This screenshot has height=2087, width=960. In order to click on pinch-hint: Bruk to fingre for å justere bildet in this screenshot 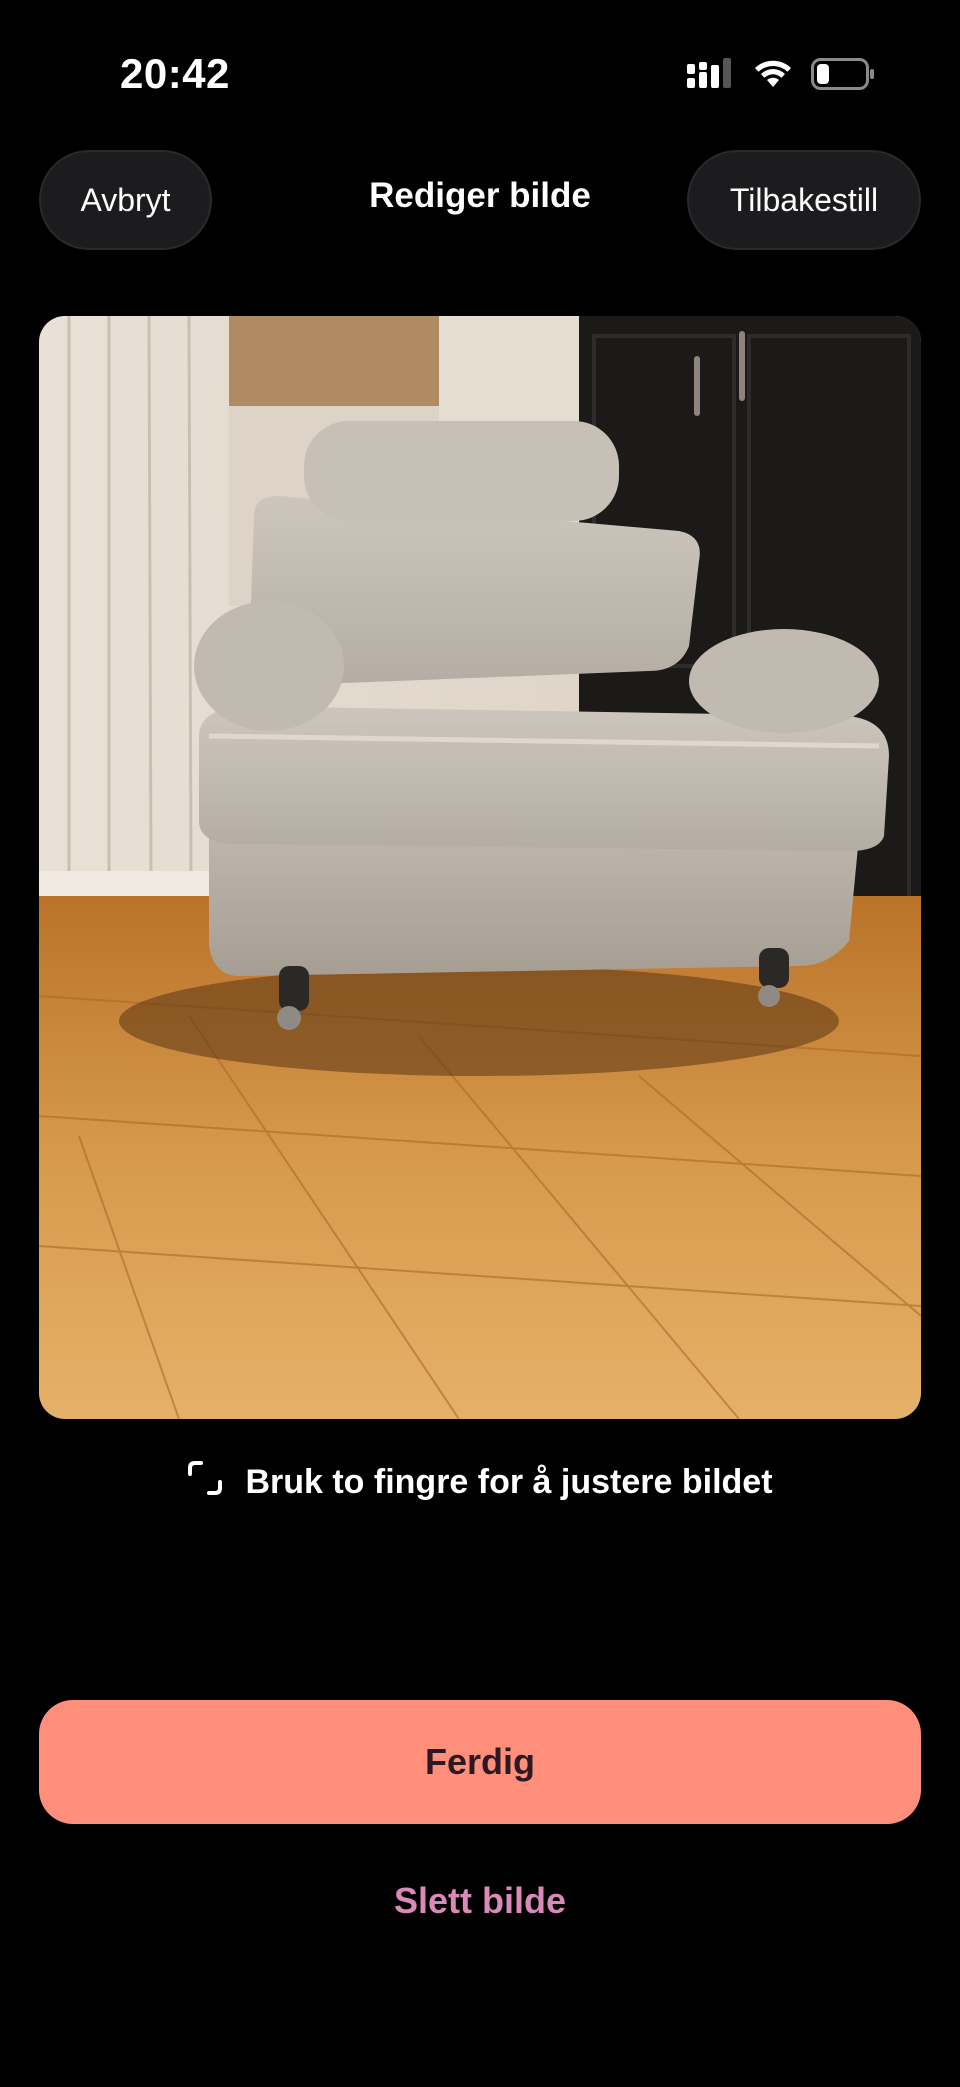, I will do `click(480, 1482)`.